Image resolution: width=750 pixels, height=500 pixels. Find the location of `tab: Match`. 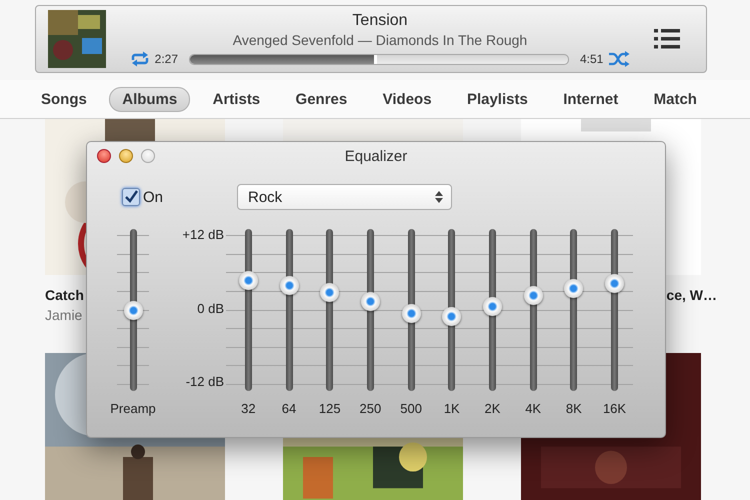

tab: Match is located at coordinates (675, 99).